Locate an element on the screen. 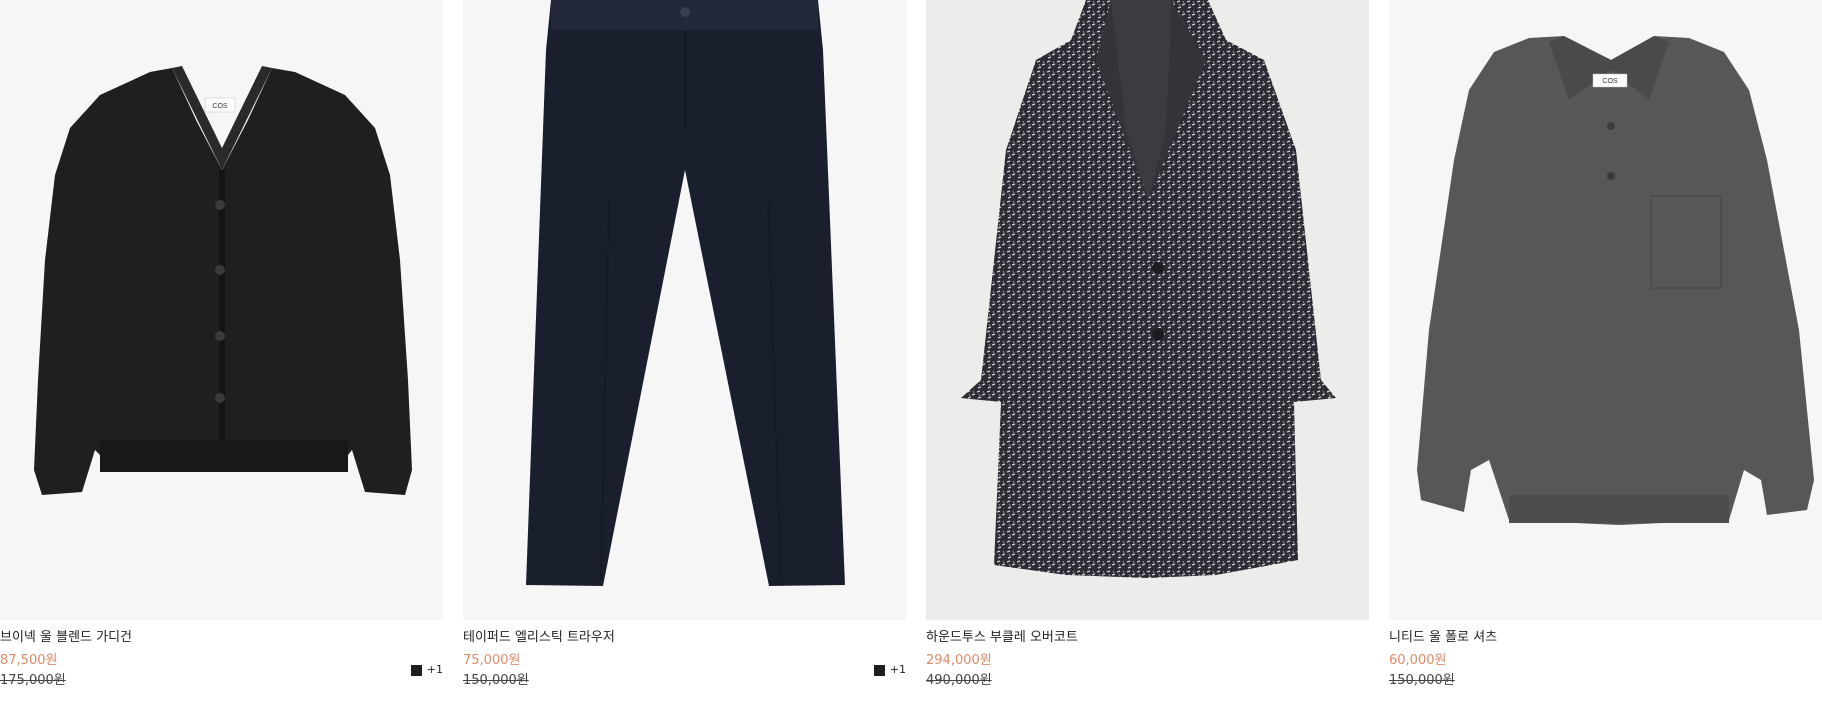  product-info: 테이퍼드 엘리스틱 트라우저 75,000원 150,000원 +1 is located at coordinates (684, 654).